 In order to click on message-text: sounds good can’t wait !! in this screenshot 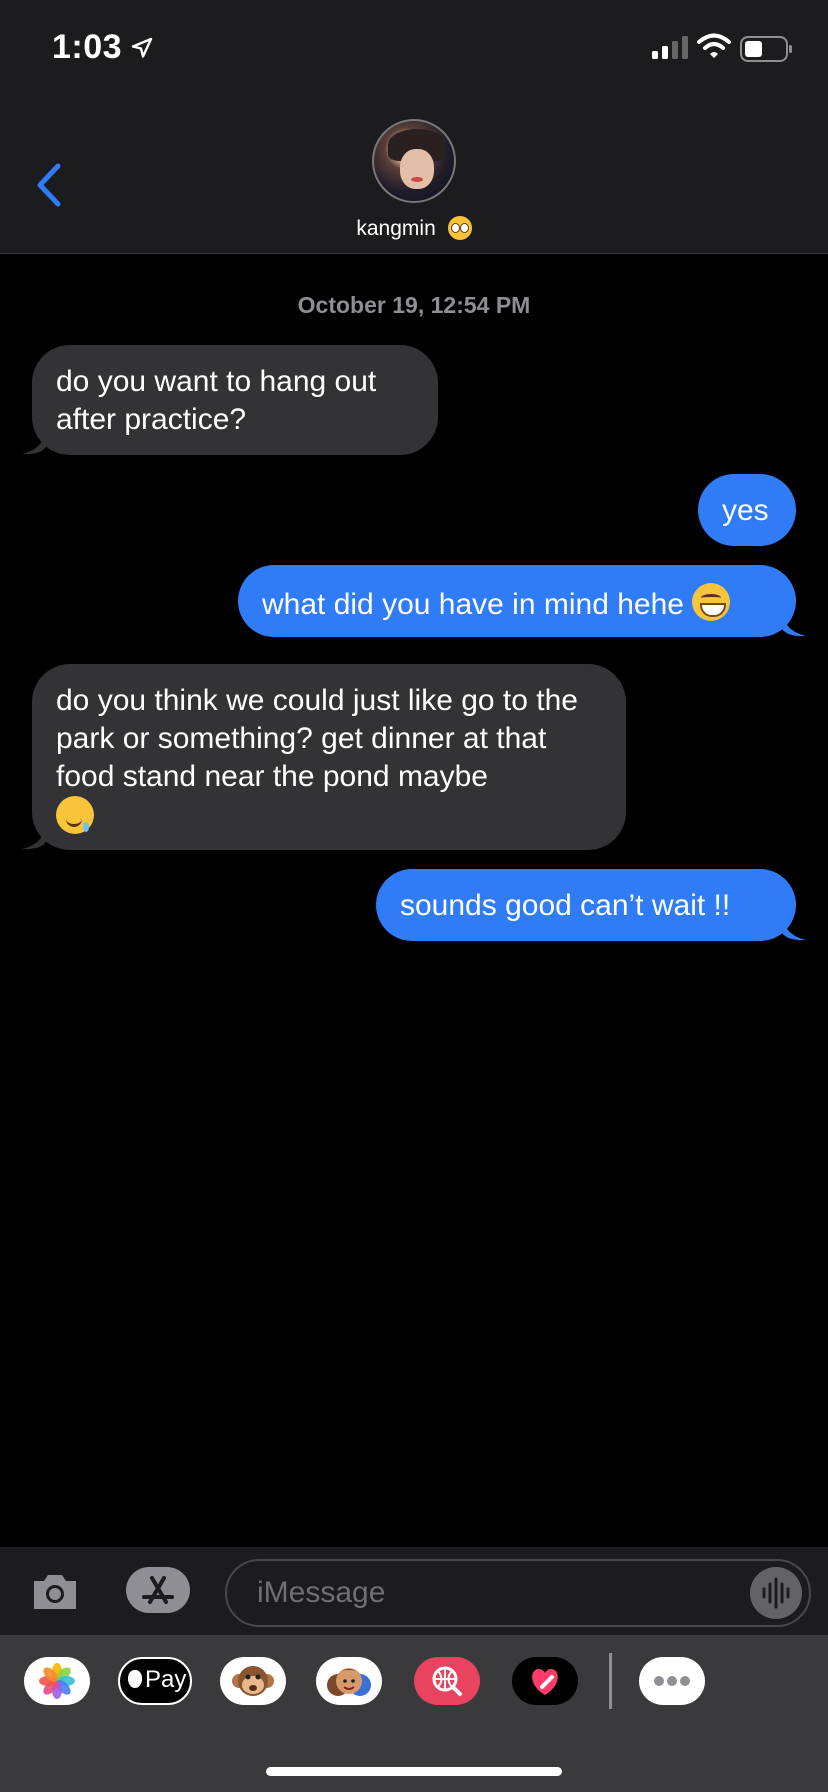, I will do `click(565, 905)`.